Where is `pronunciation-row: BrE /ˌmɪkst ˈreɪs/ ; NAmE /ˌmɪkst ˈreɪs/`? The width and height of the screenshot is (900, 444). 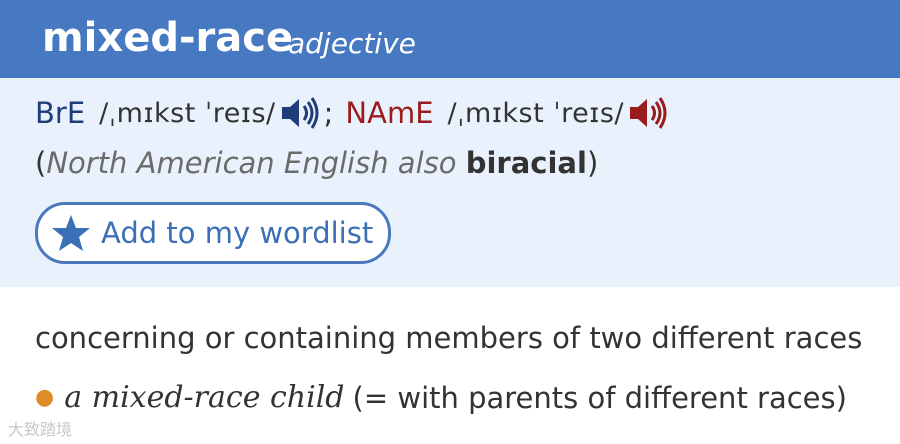 pronunciation-row: BrE /ˌmɪkst ˈreɪs/ ; NAmE /ˌmɪkst ˈreɪs/ is located at coordinates (352, 113).